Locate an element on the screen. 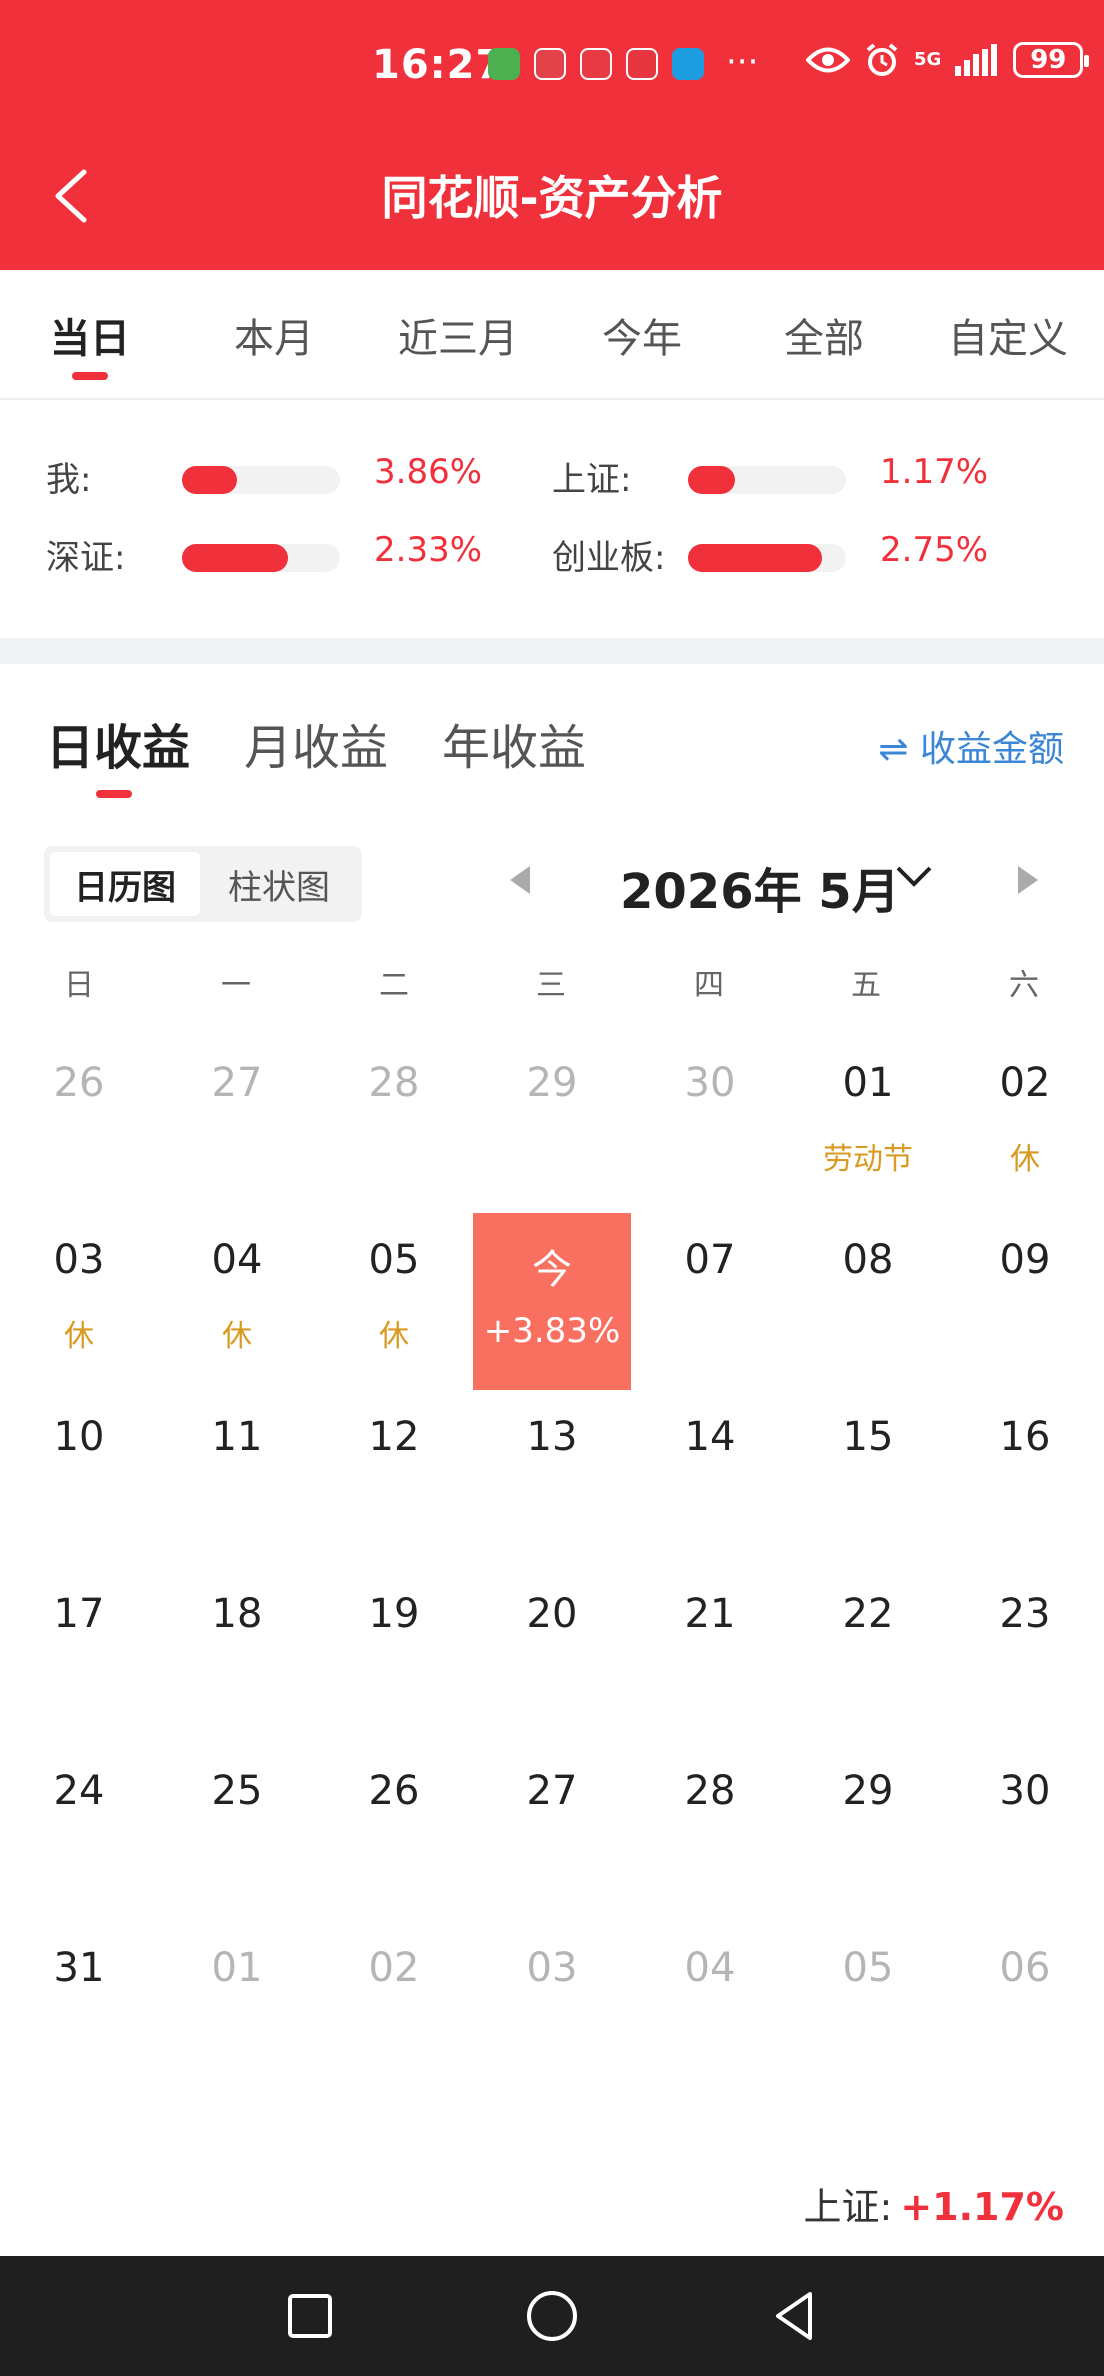 Image resolution: width=1104 pixels, height=2376 pixels. compare-row-shenzhen: 深证: 2.33% is located at coordinates (296, 552).